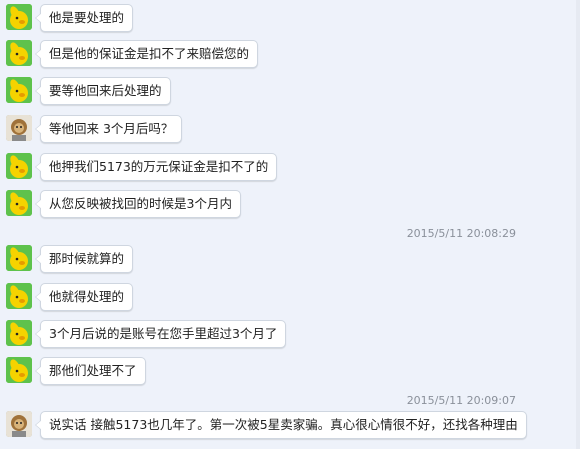  Describe the element at coordinates (138, 204) in the screenshot. I see `message-bubble: 从您反映被找回的时候是3个月内` at that location.